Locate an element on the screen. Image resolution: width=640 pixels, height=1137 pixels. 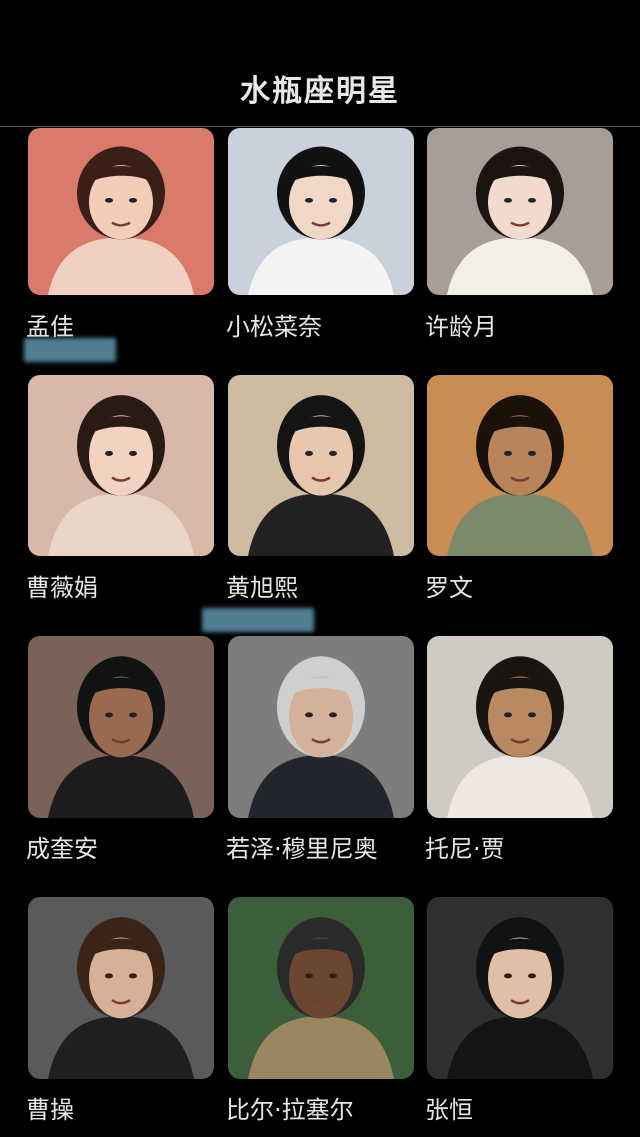
celebrity-name: 成奎安 is located at coordinates (62, 849).